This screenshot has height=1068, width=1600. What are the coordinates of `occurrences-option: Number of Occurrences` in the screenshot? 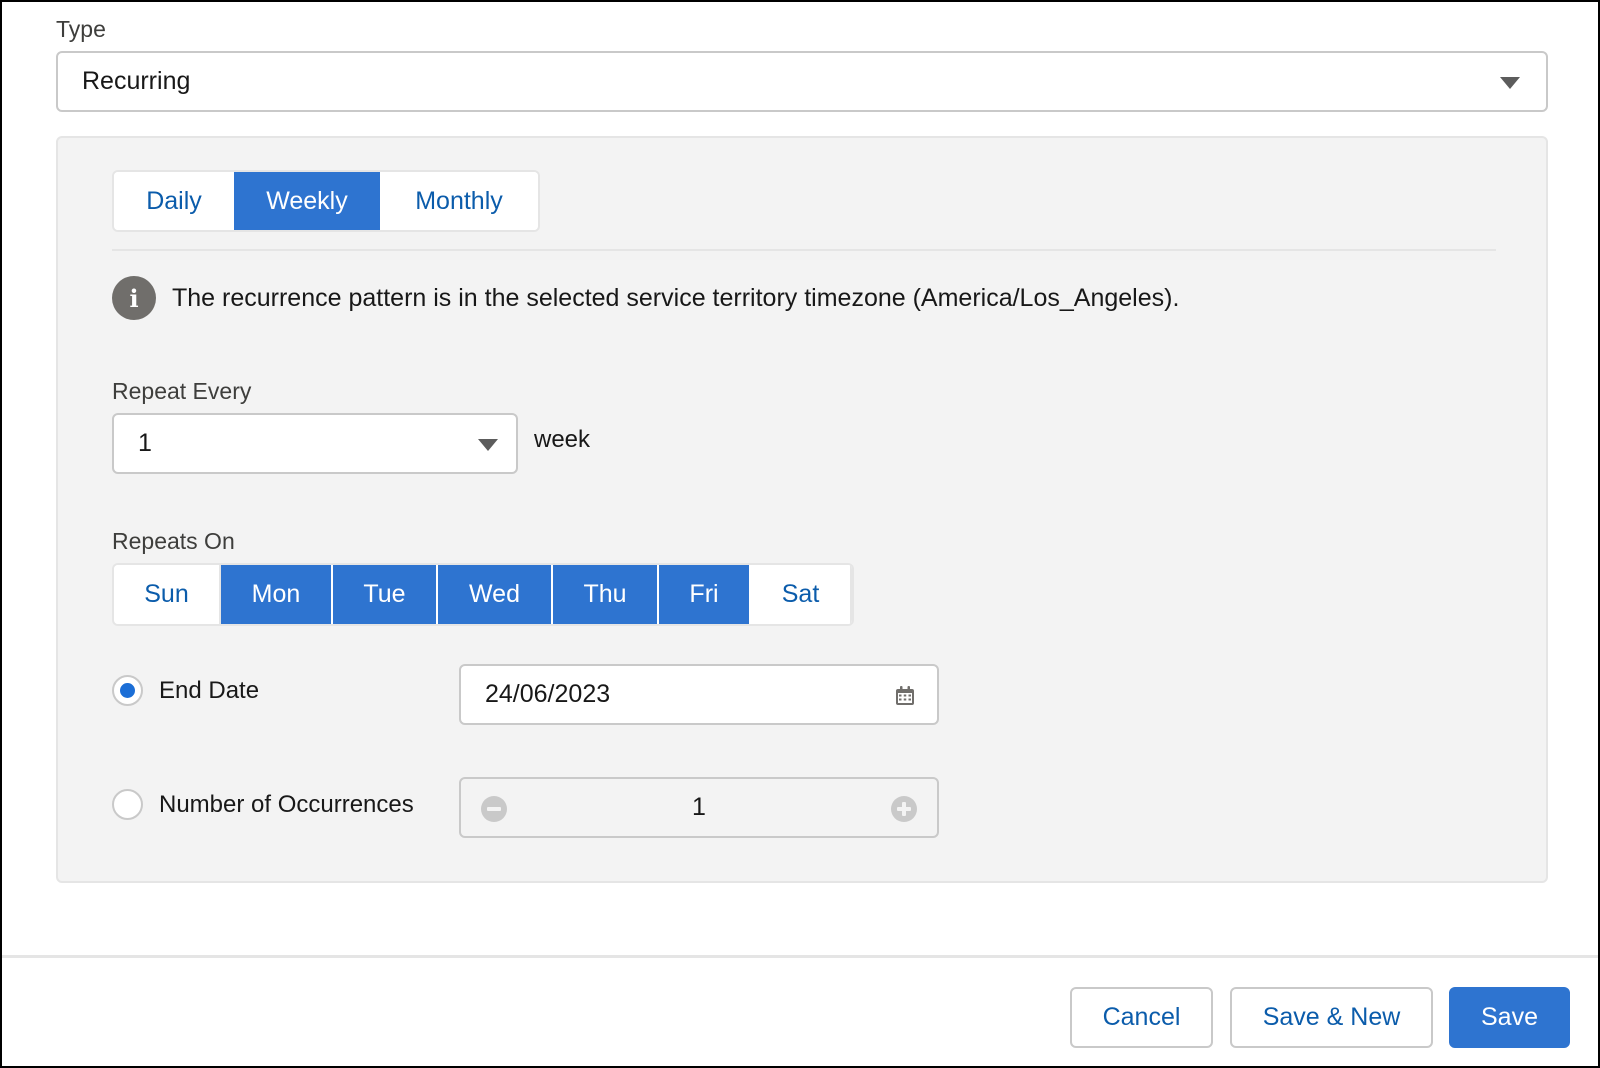 It's located at (263, 804).